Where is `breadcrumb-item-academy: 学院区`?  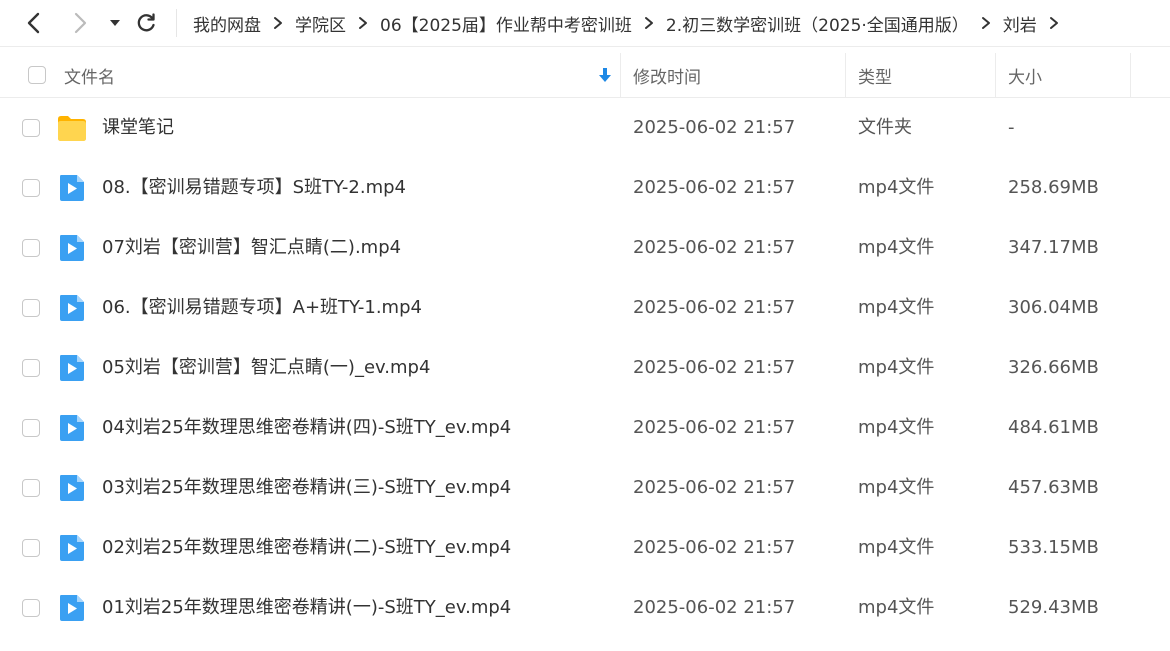
breadcrumb-item-academy: 学院区 is located at coordinates (320, 23).